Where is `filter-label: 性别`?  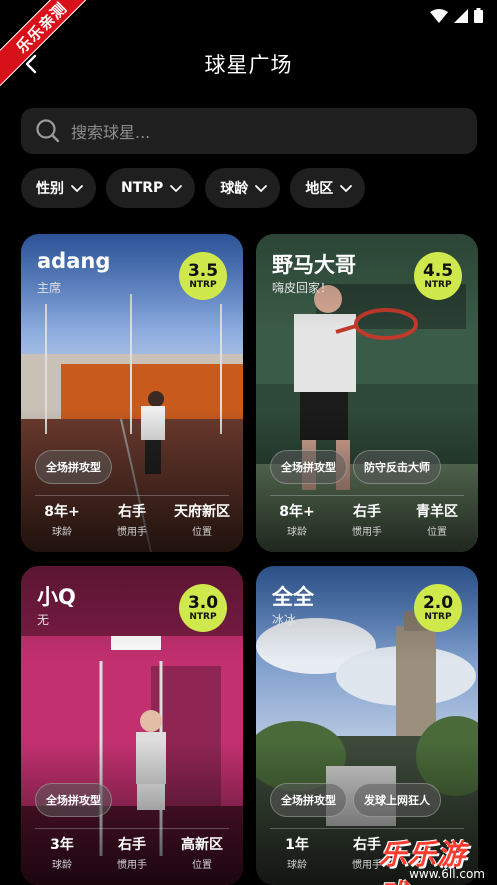
filter-label: 性别 is located at coordinates (50, 189).